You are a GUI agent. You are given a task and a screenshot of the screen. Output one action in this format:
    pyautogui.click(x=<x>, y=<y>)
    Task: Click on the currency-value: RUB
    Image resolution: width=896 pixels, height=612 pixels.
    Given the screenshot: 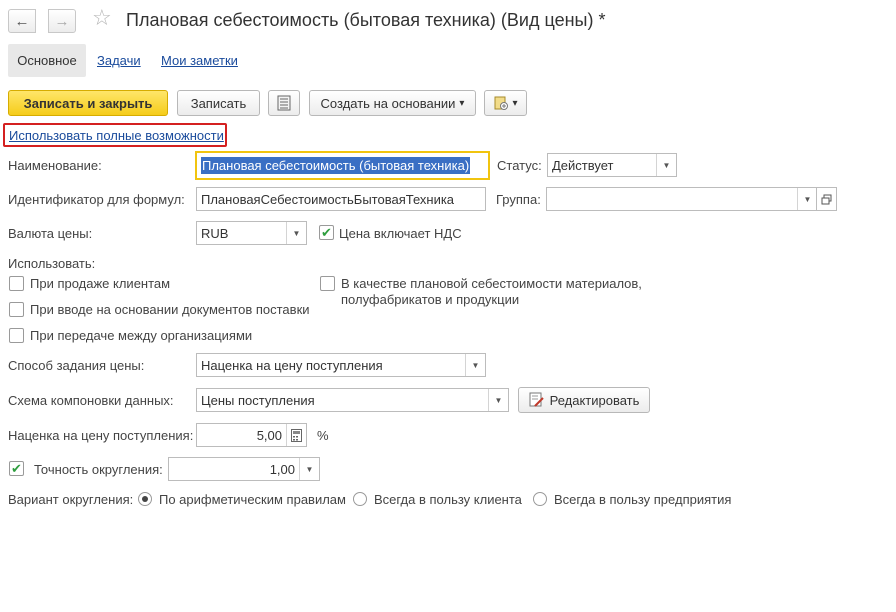 What is the action you would take?
    pyautogui.click(x=215, y=233)
    